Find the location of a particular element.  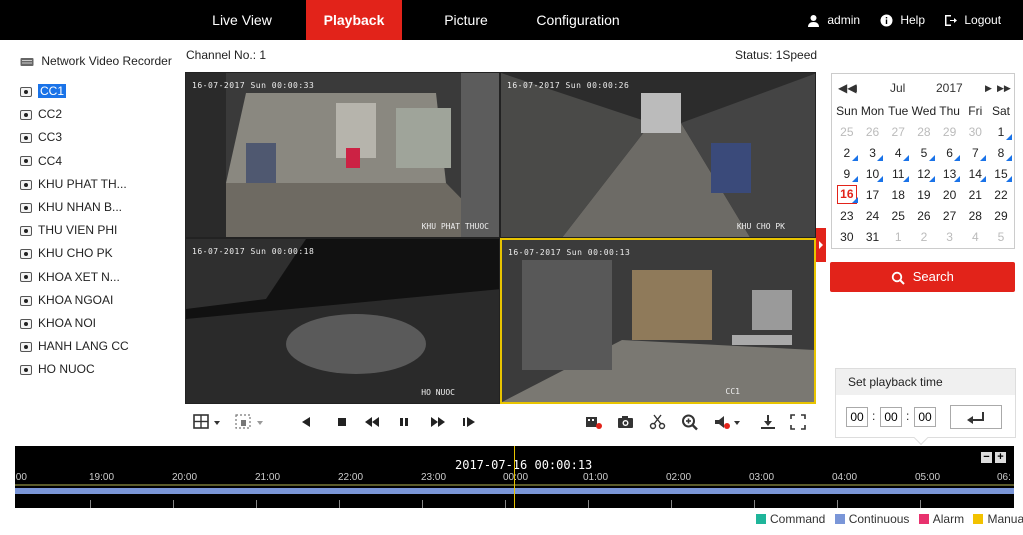

scissors-icon is located at coordinates (658, 422).